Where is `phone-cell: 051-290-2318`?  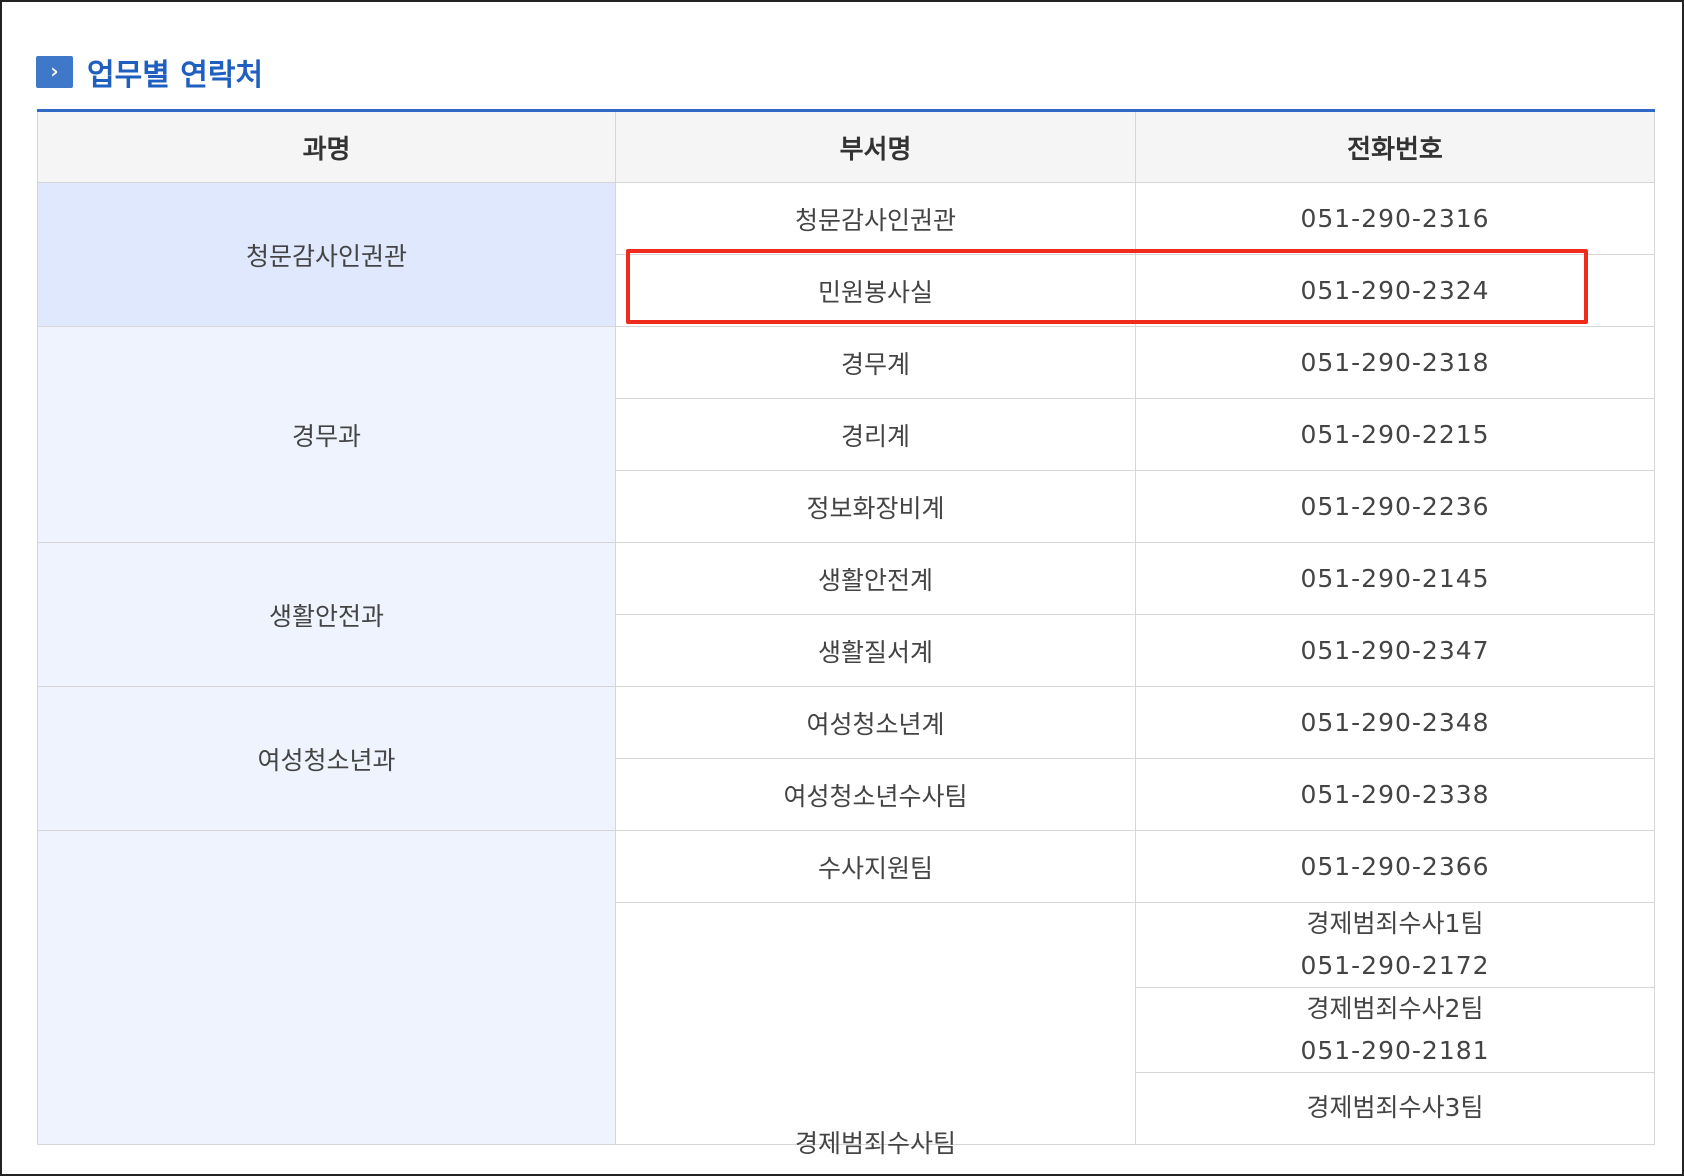 phone-cell: 051-290-2318 is located at coordinates (1395, 362).